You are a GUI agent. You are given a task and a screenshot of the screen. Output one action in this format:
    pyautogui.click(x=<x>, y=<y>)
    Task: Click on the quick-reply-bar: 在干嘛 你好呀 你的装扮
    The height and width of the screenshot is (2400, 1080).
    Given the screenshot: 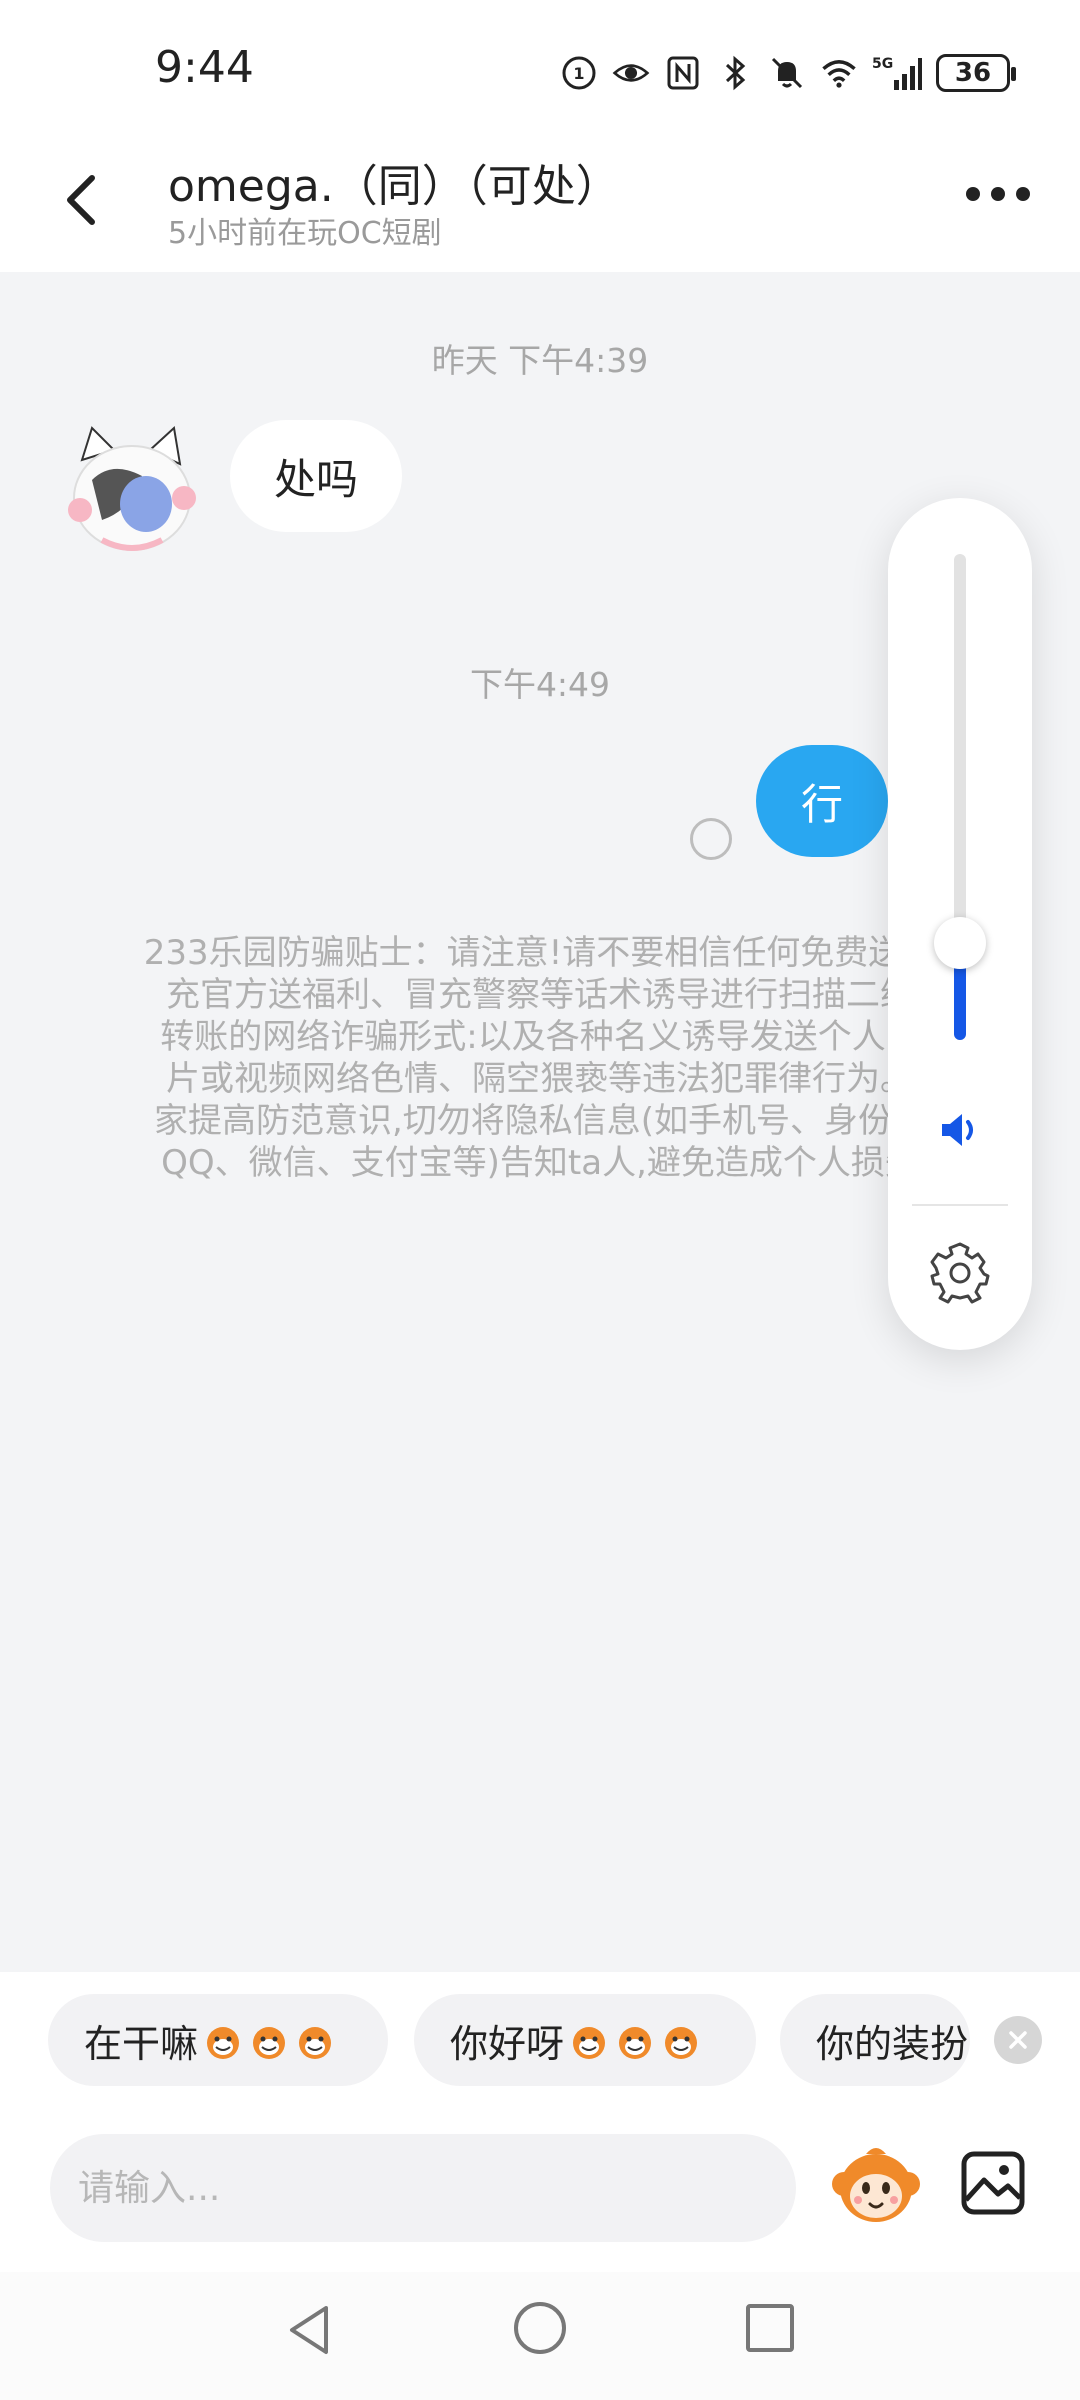 What is the action you would take?
    pyautogui.click(x=540, y=2032)
    